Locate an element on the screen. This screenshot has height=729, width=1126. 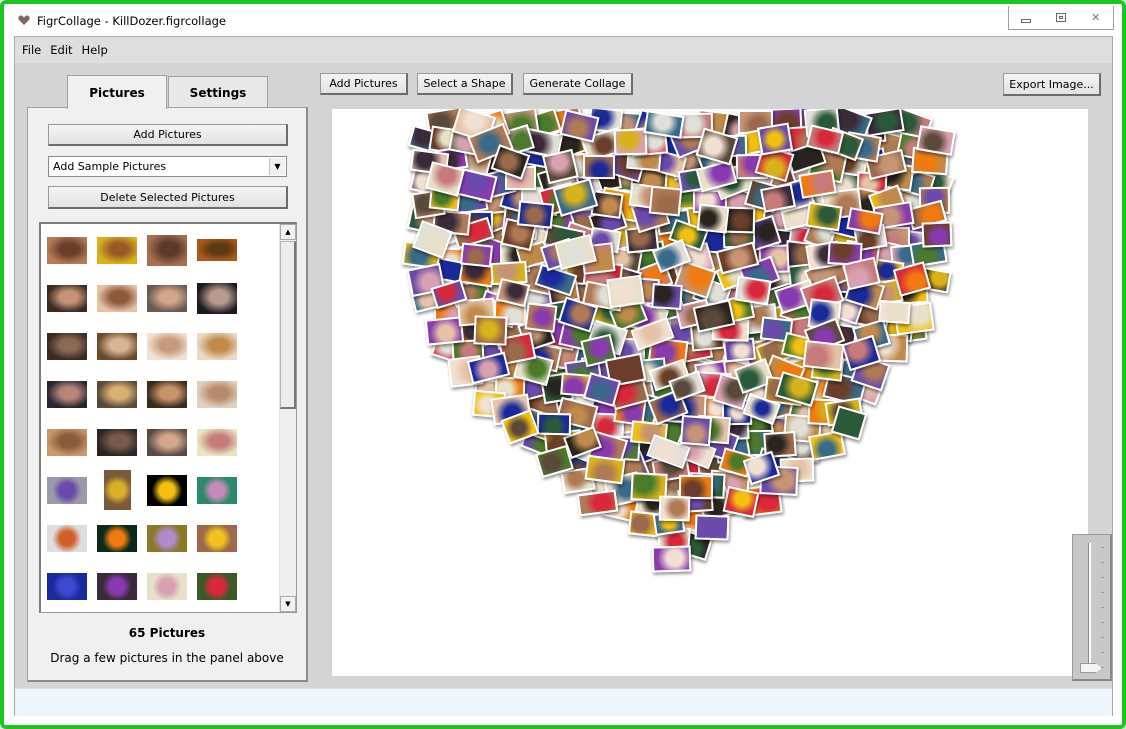
scroll-down-button: ▼ is located at coordinates (288, 604).